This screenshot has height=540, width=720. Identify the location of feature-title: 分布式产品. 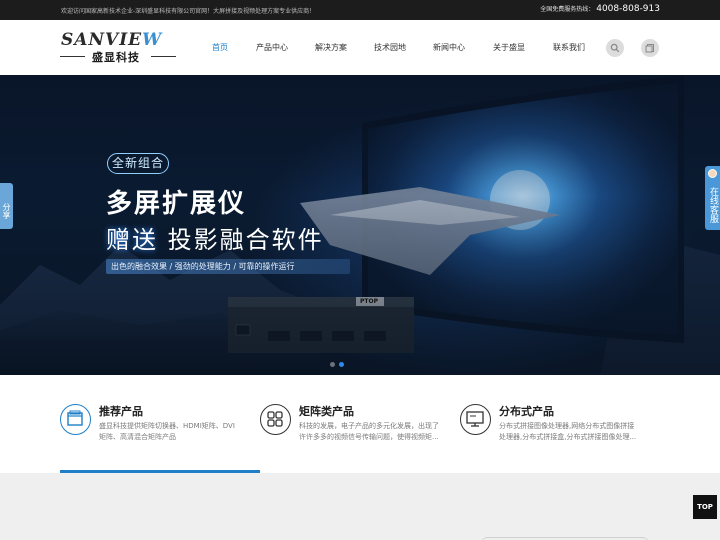
(526, 411).